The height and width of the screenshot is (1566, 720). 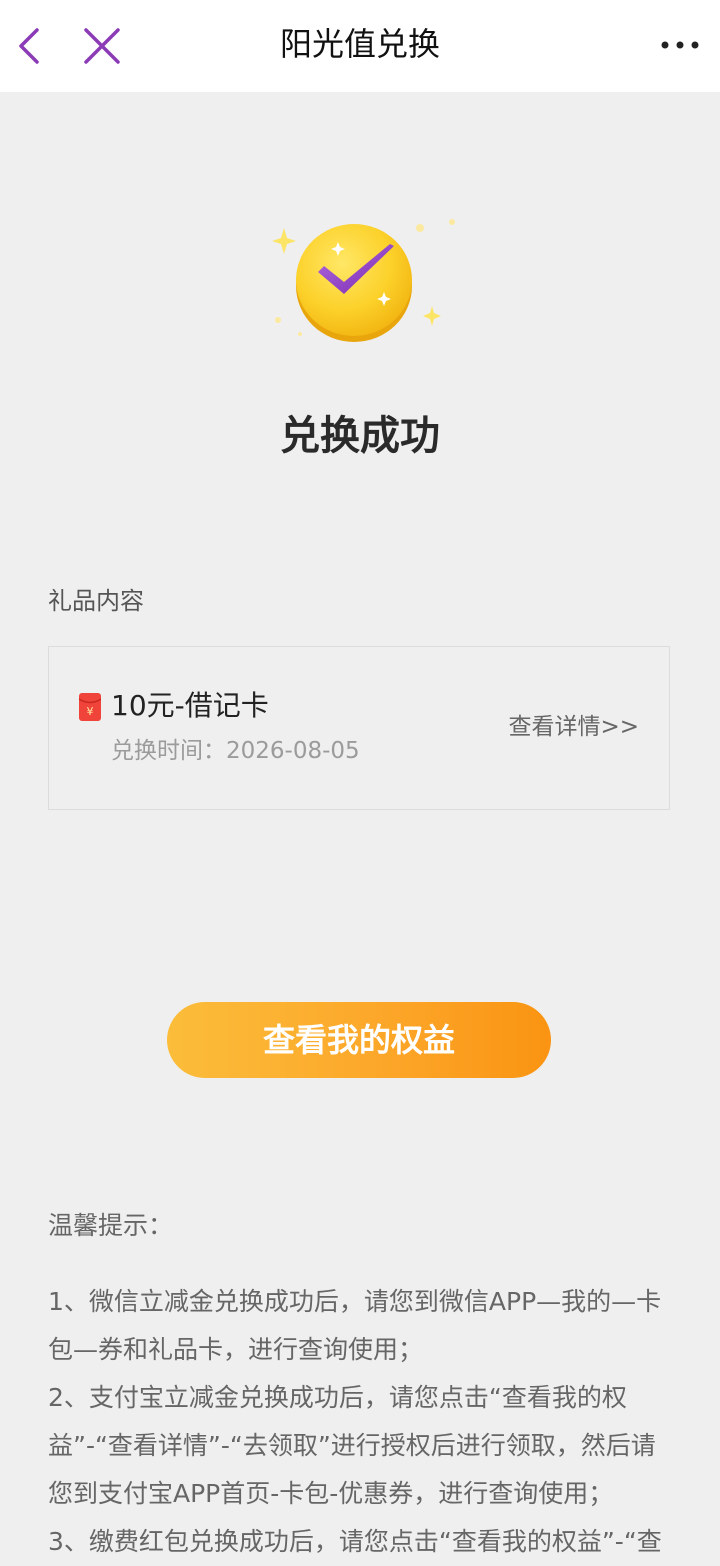 What do you see at coordinates (235, 751) in the screenshot?
I see `redeem-time: 兑换时间：2026-08-05` at bounding box center [235, 751].